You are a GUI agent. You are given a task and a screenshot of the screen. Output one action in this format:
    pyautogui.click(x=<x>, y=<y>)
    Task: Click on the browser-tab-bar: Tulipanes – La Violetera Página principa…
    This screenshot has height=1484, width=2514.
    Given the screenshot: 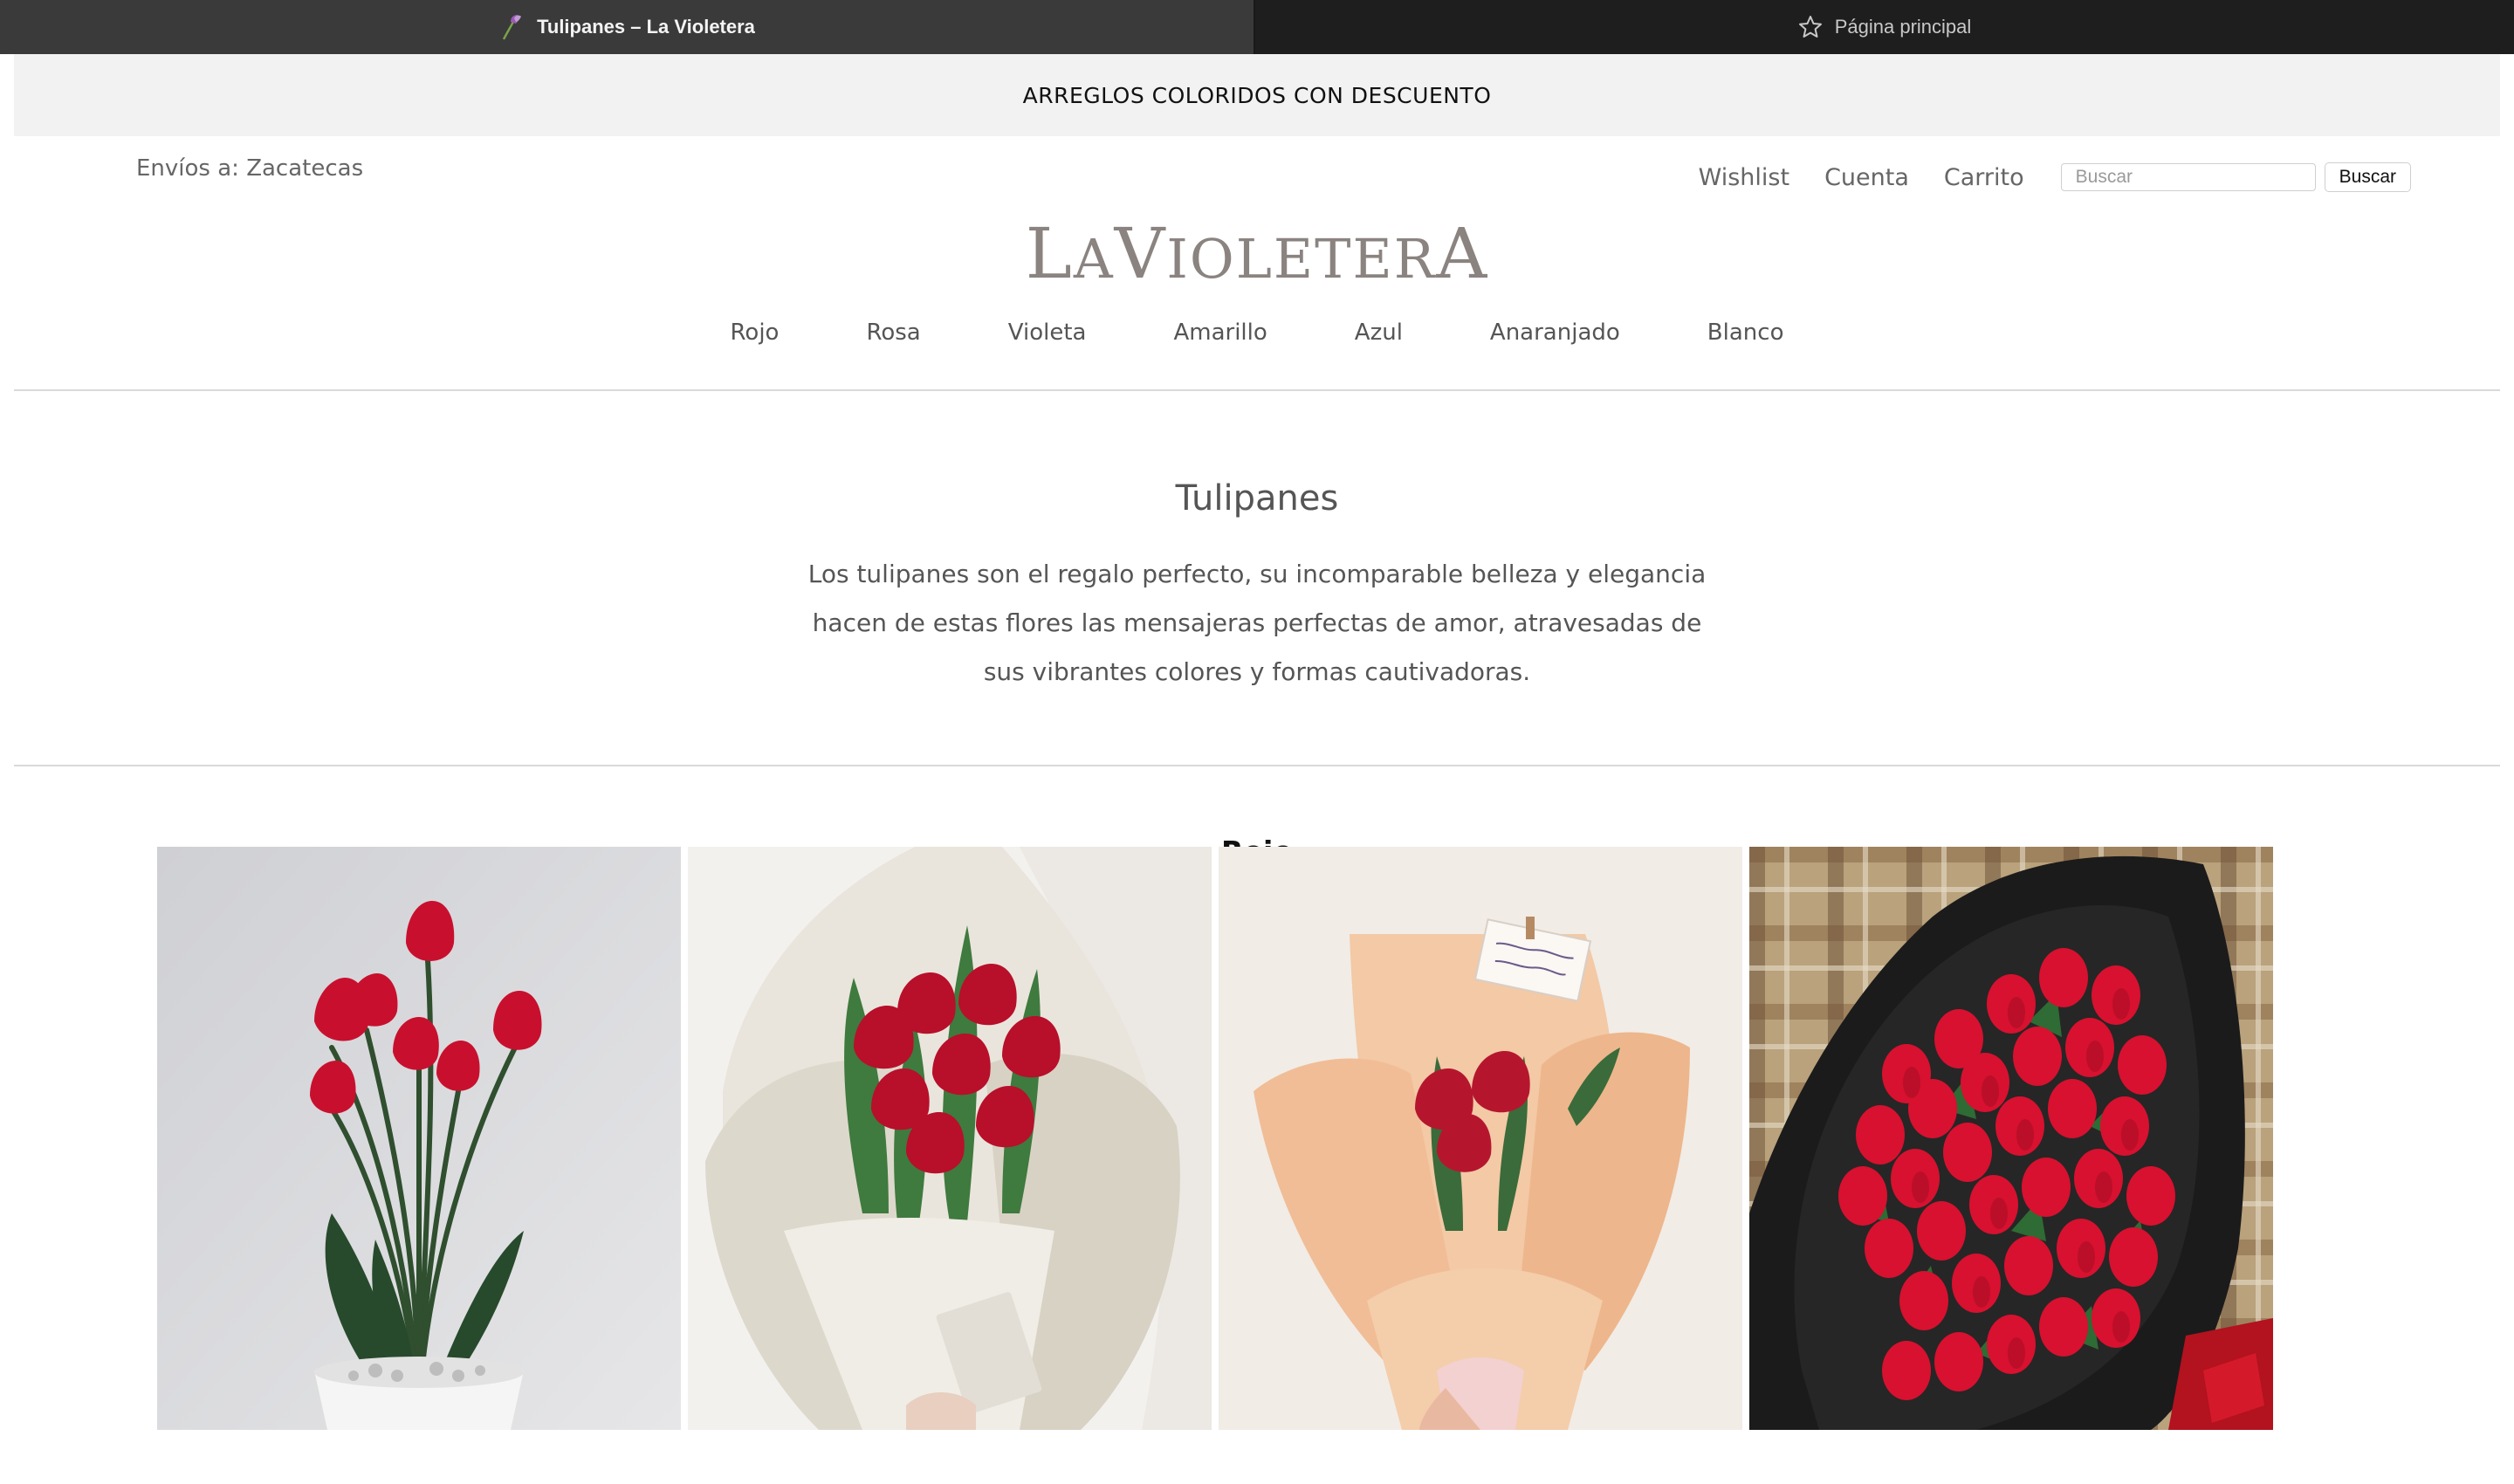 What is the action you would take?
    pyautogui.click(x=1257, y=27)
    